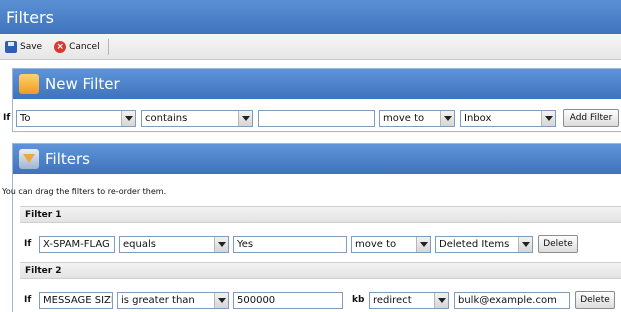 This screenshot has height=312, width=621. I want to click on add-filter-button: Add Filter, so click(591, 118).